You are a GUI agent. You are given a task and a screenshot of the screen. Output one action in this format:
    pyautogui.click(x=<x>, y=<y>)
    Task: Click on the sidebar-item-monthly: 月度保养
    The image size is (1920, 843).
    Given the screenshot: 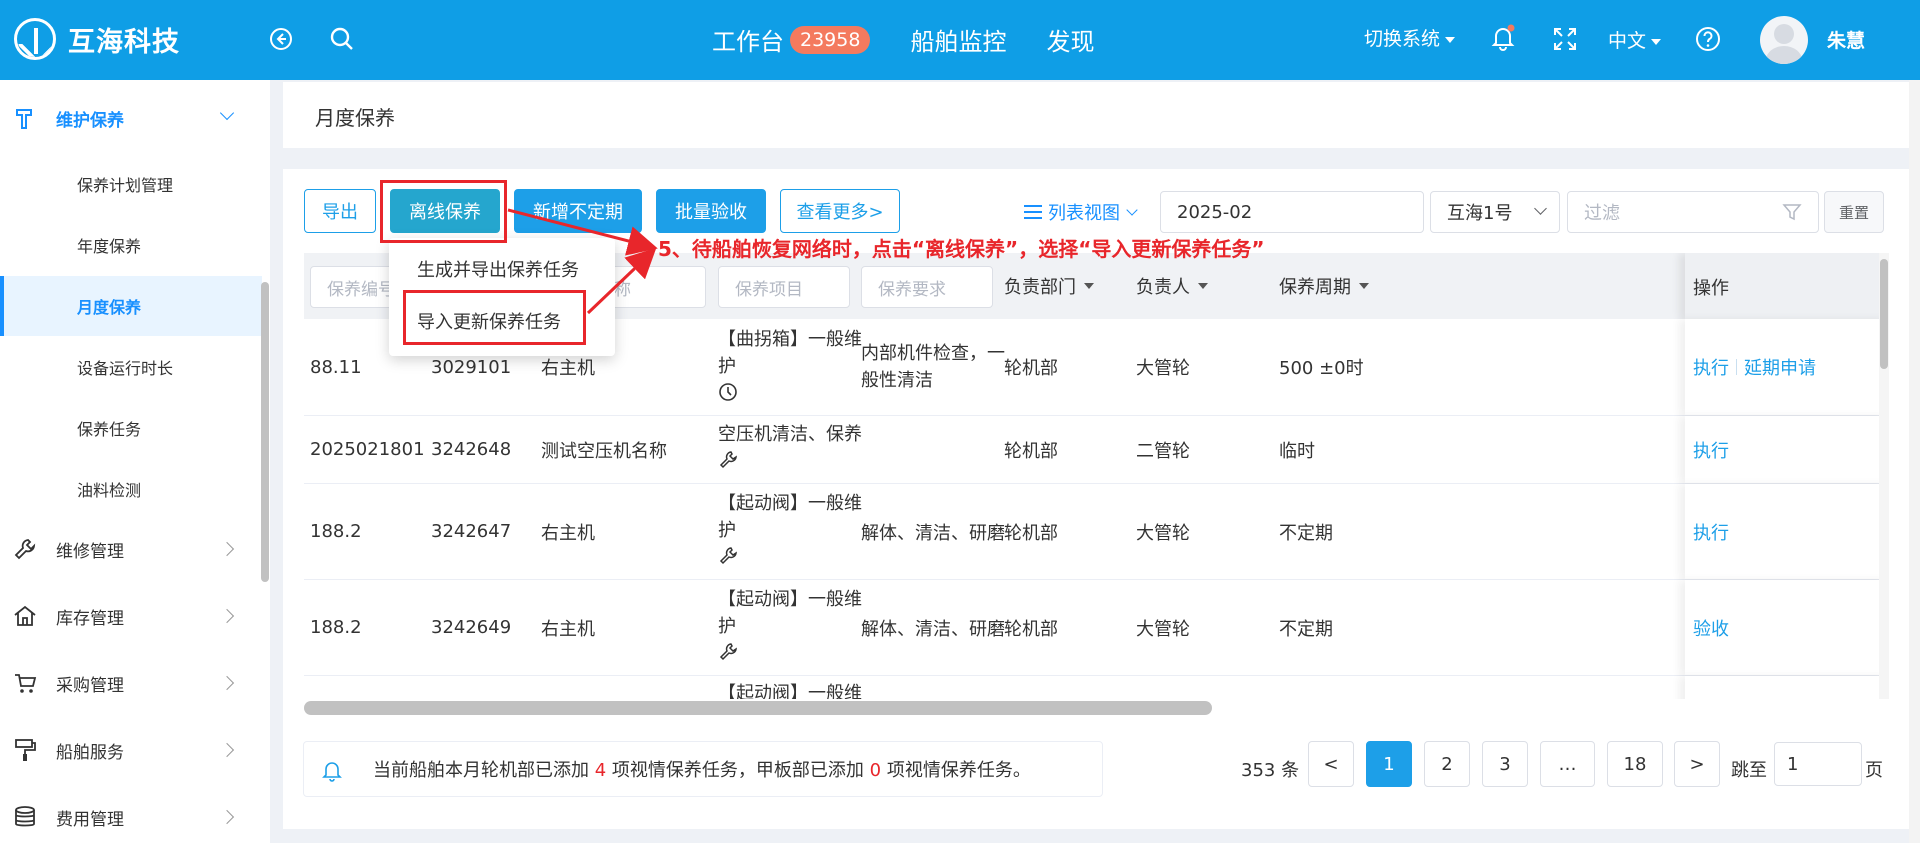 What is the action you would take?
    pyautogui.click(x=131, y=306)
    